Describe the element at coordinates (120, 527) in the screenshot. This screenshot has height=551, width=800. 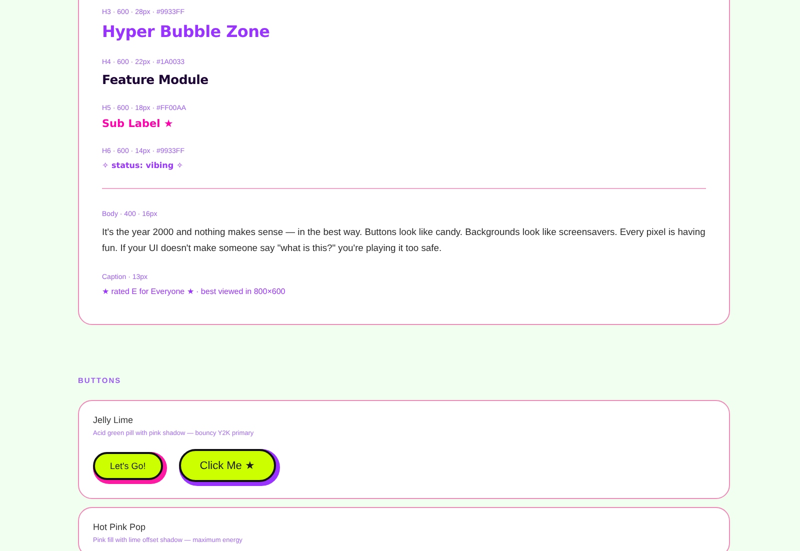
I see `card-title: Hot Pink Pop` at that location.